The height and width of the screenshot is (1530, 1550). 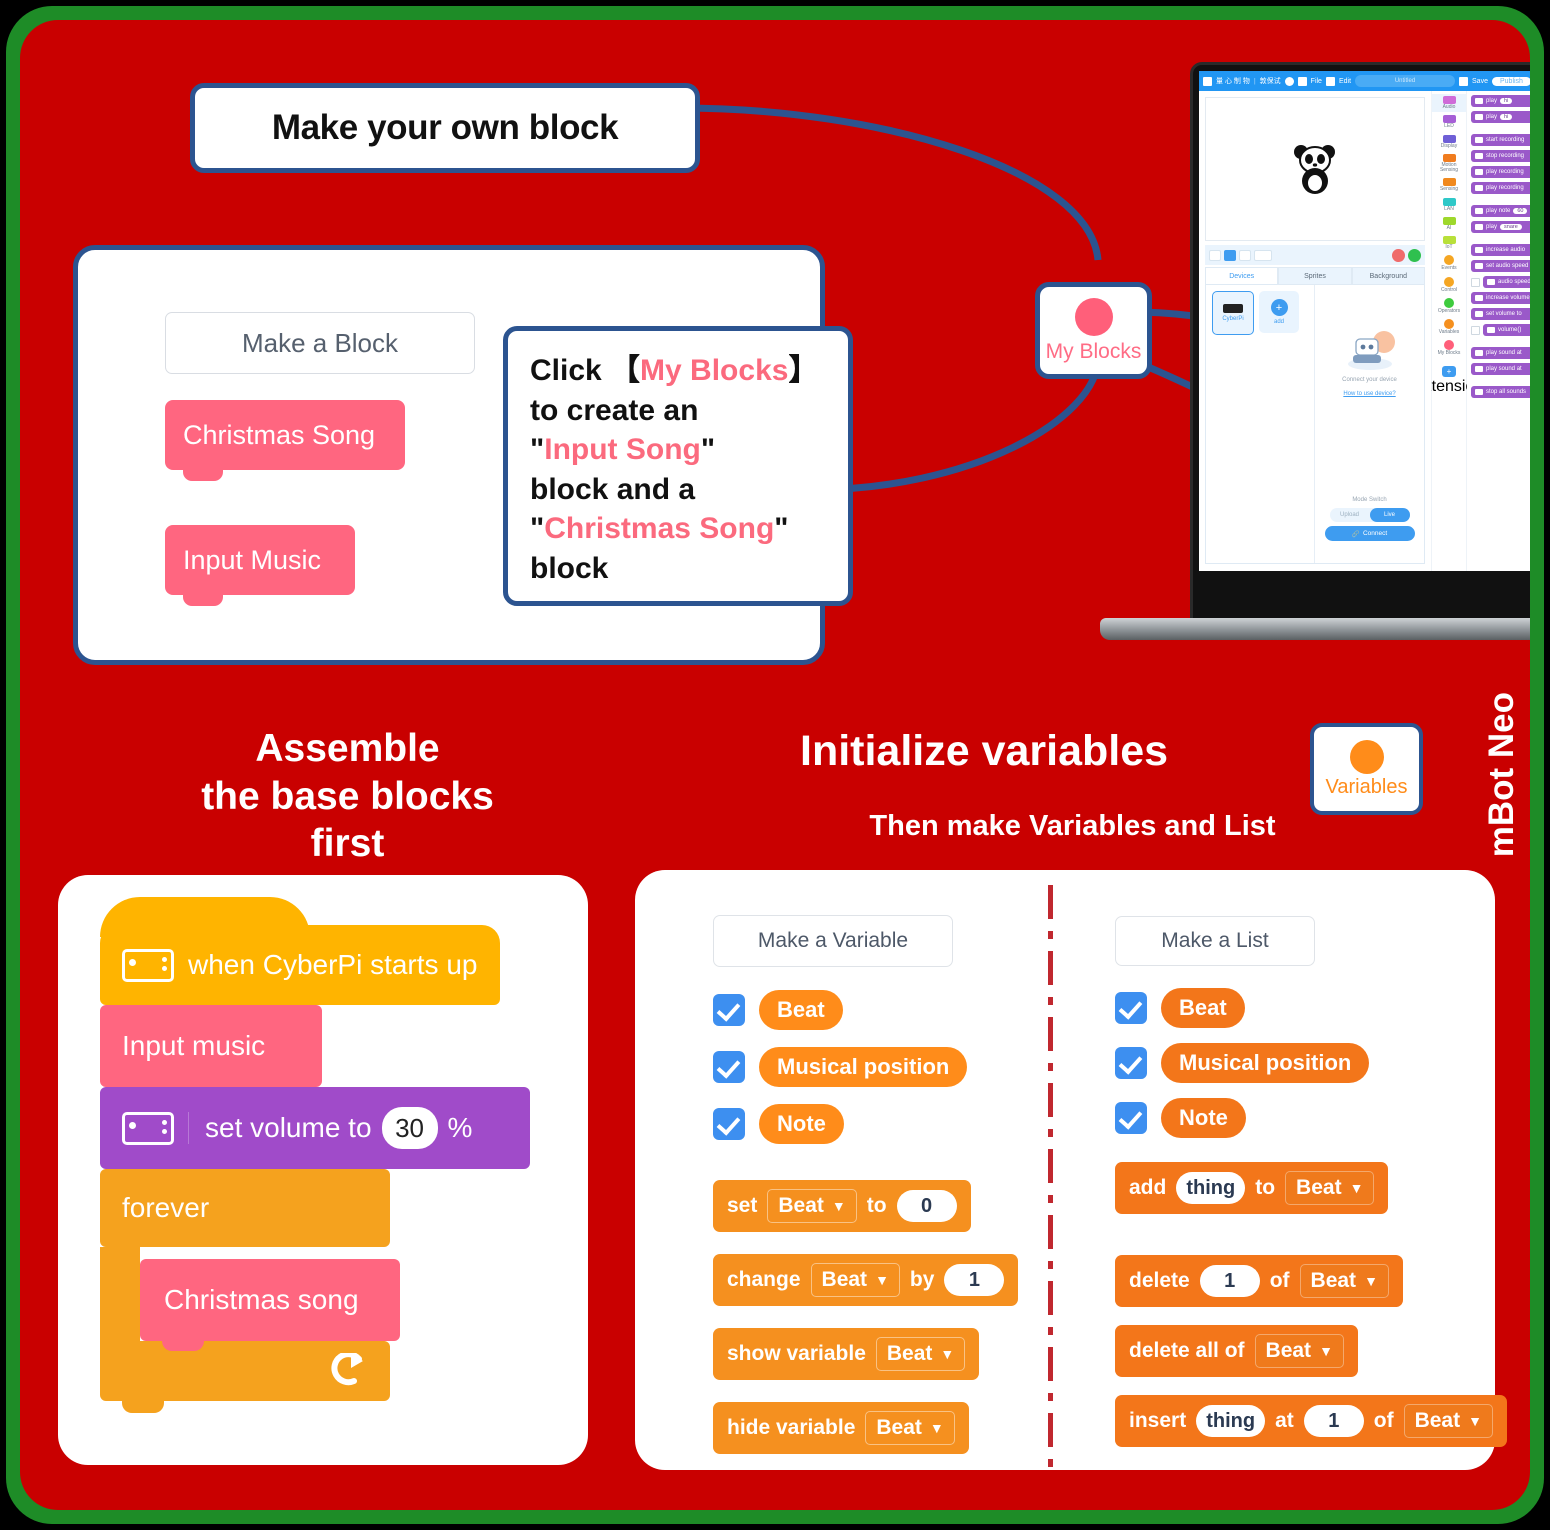 I want to click on variable-checkbox-row: Beat, so click(x=778, y=1010).